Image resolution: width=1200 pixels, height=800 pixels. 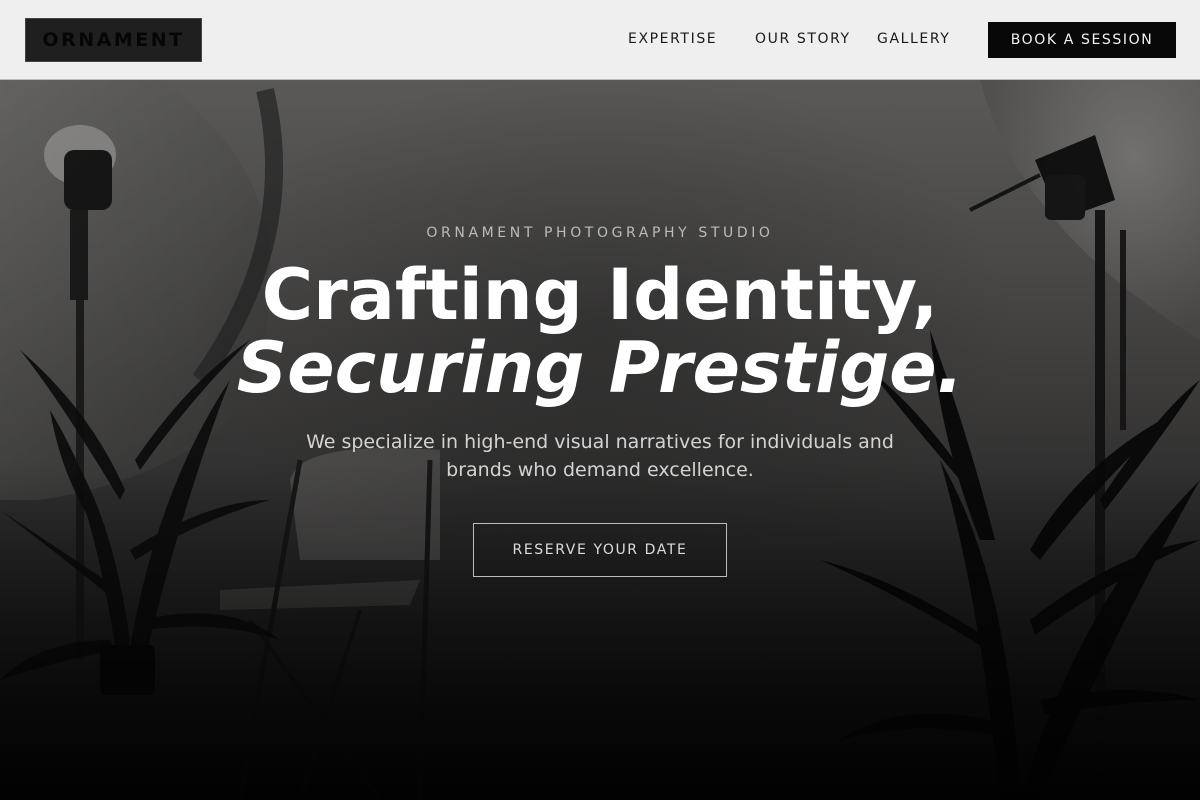 I want to click on book-session-button: BOOK A SESSION, so click(x=1082, y=40).